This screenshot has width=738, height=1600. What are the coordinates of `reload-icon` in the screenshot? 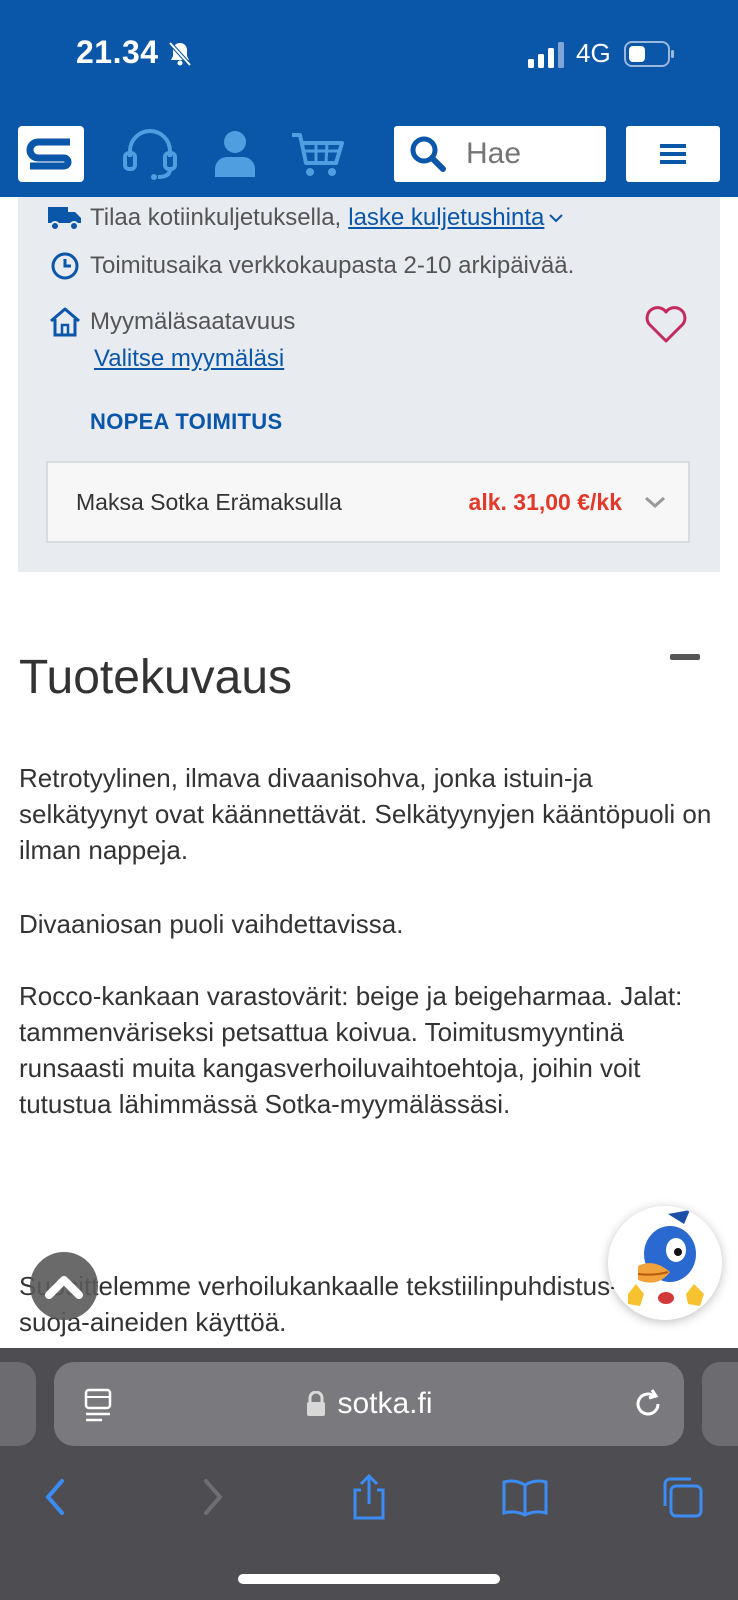 It's located at (648, 1404).